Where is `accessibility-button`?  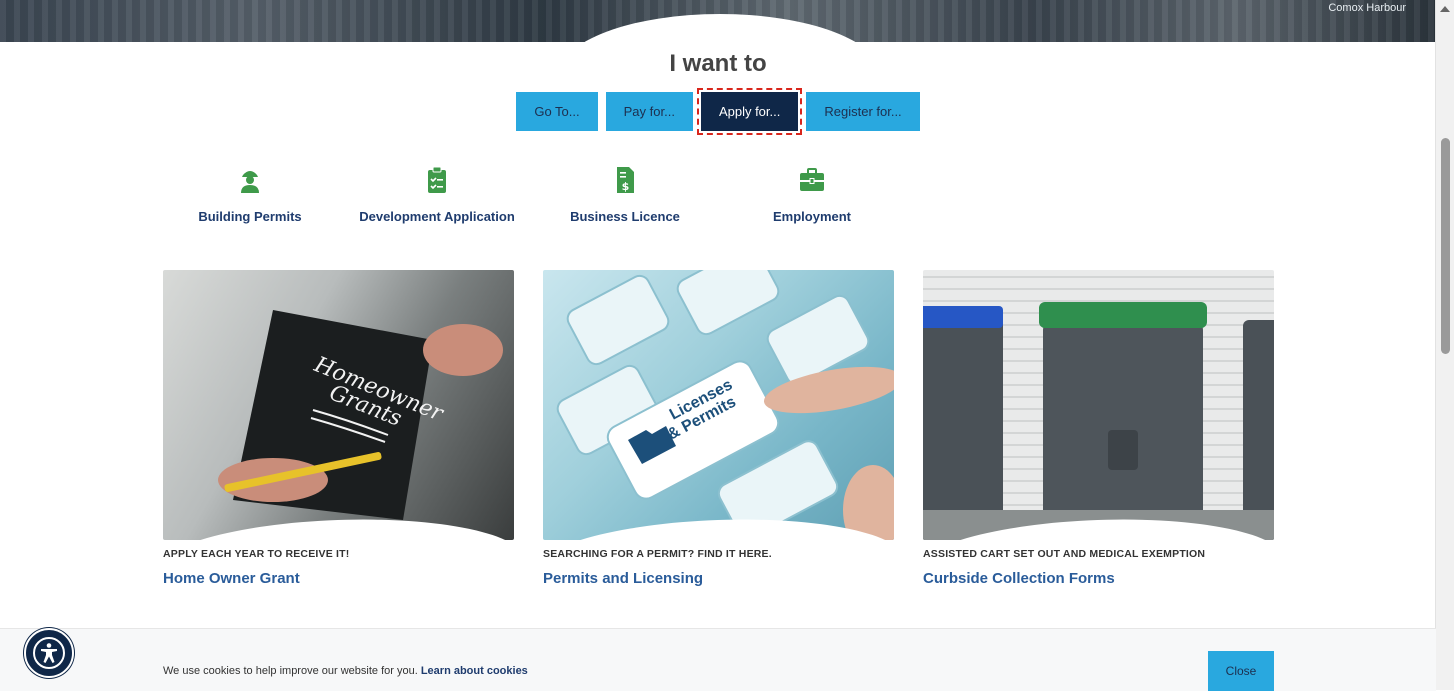 accessibility-button is located at coordinates (49, 653).